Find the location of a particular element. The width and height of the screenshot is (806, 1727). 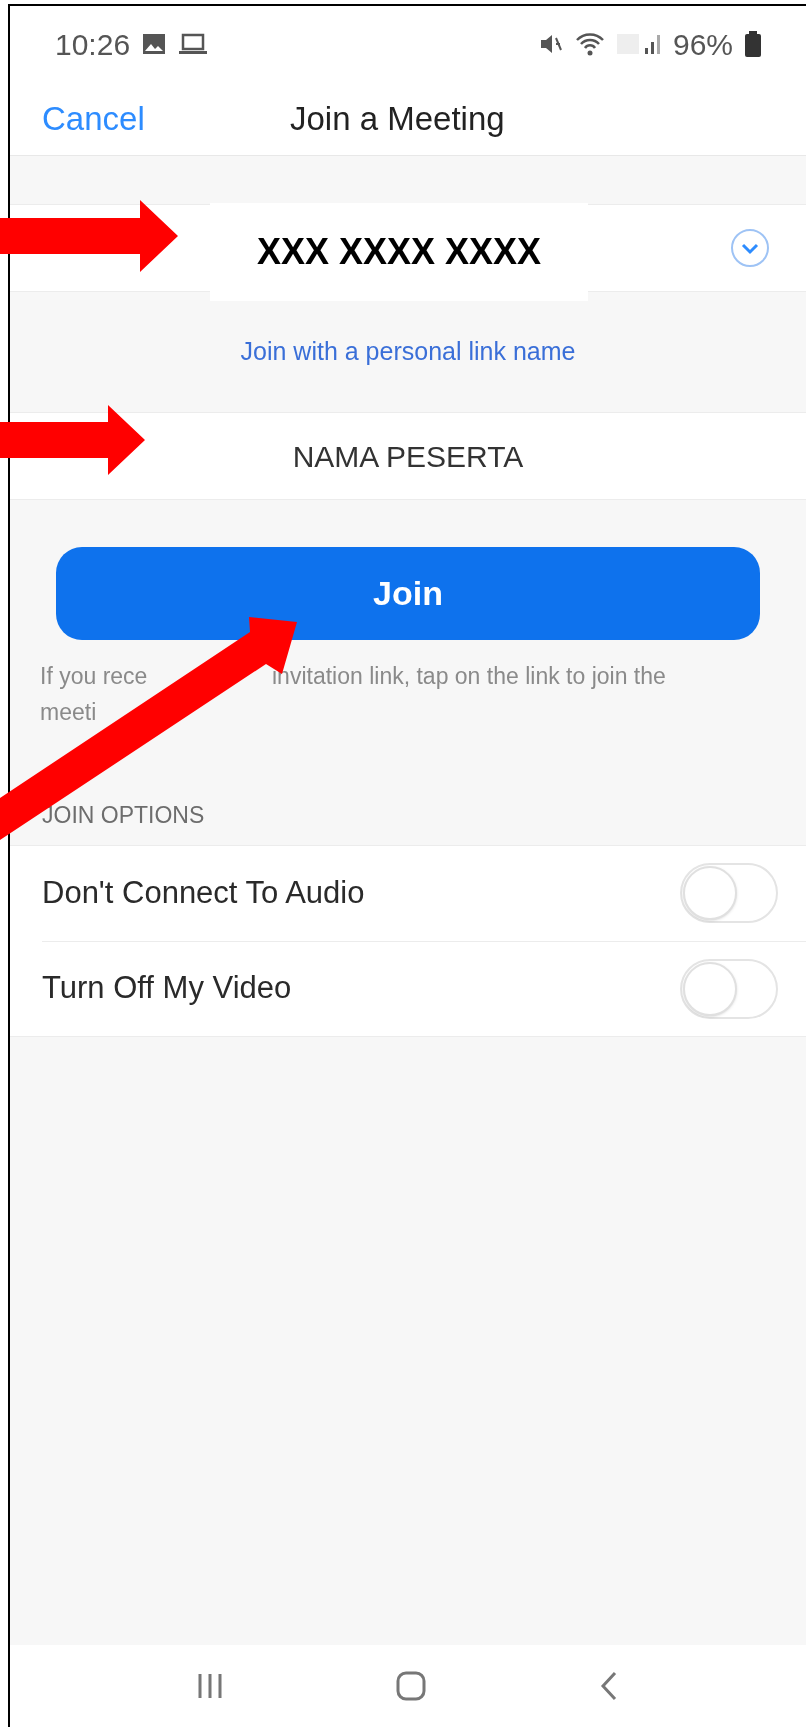

option-label: Turn Off My Video is located at coordinates (167, 988).